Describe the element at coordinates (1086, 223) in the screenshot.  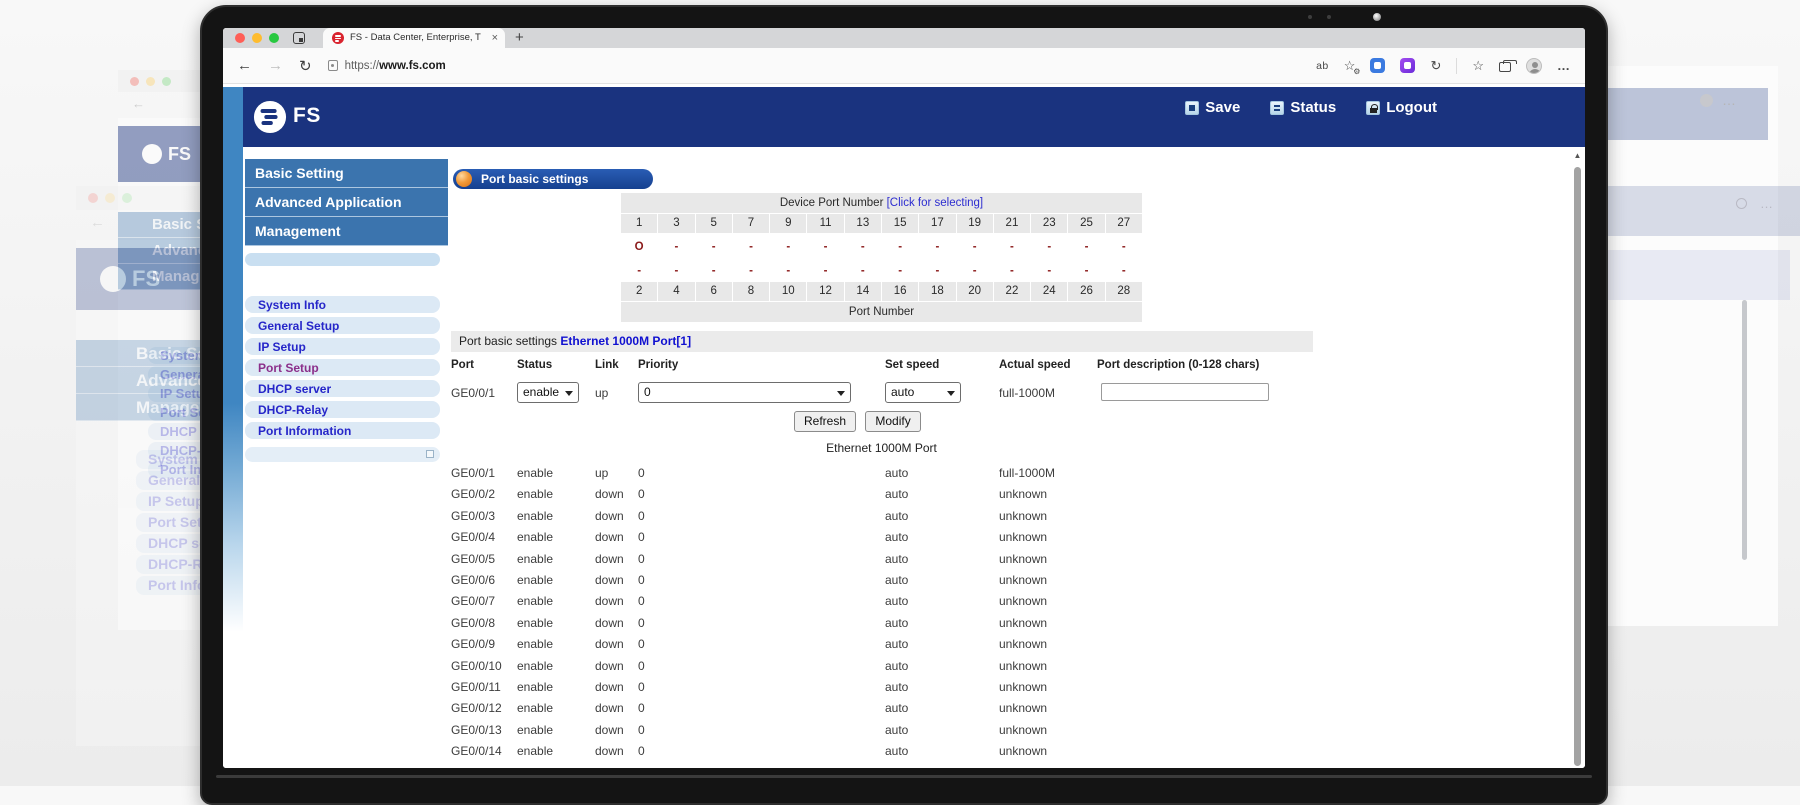
I see `port-number-cell: 25` at that location.